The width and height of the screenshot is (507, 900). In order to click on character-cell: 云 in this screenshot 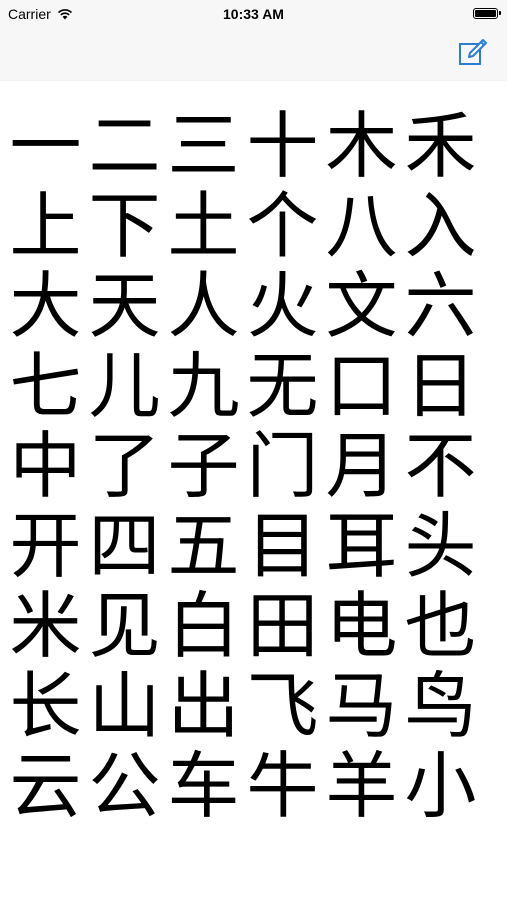, I will do `click(45, 786)`.